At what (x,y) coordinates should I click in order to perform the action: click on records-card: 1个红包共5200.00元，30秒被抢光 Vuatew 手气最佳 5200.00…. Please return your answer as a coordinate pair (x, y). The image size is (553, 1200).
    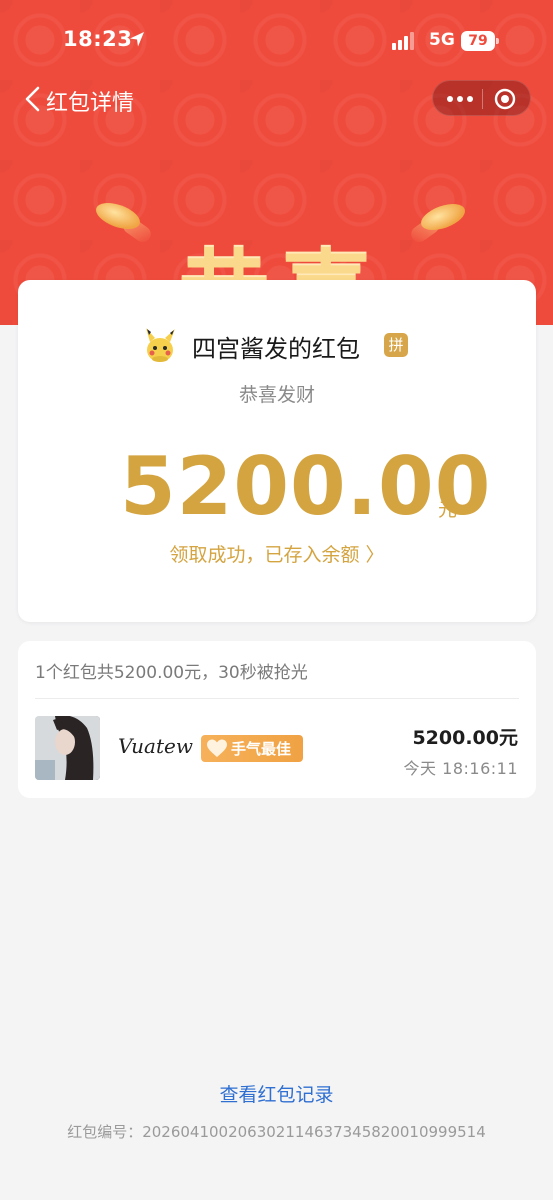
    Looking at the image, I should click on (277, 719).